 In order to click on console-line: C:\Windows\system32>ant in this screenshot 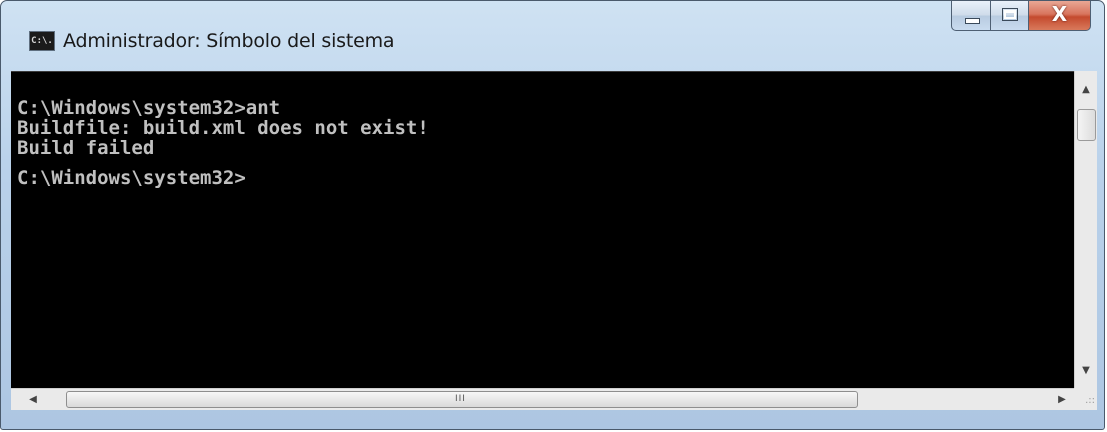, I will do `click(149, 108)`.